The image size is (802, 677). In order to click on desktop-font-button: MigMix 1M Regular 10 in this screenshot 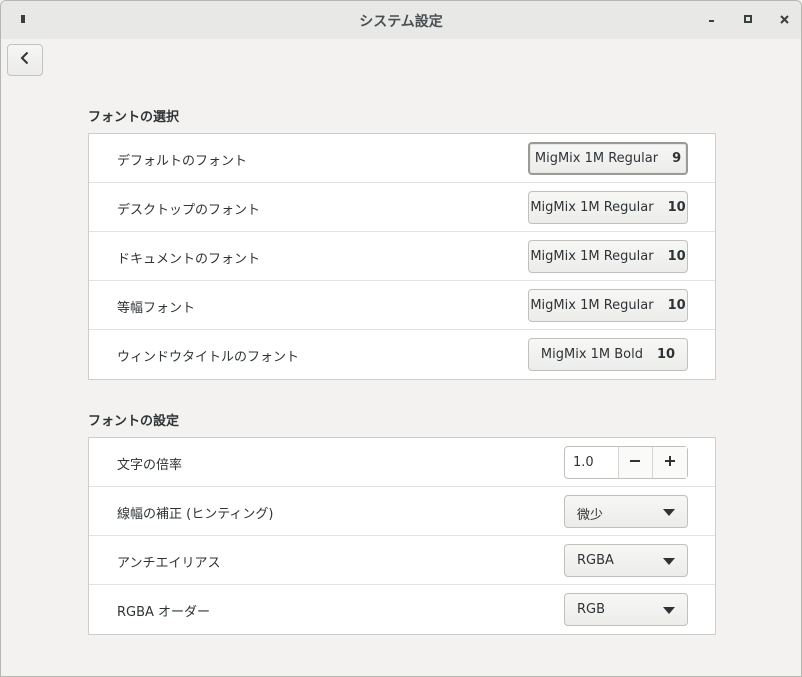, I will do `click(608, 207)`.